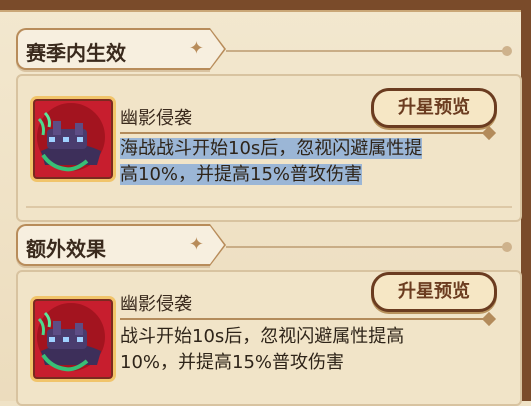  Describe the element at coordinates (66, 249) in the screenshot. I see `section-title: 额外效果` at that location.